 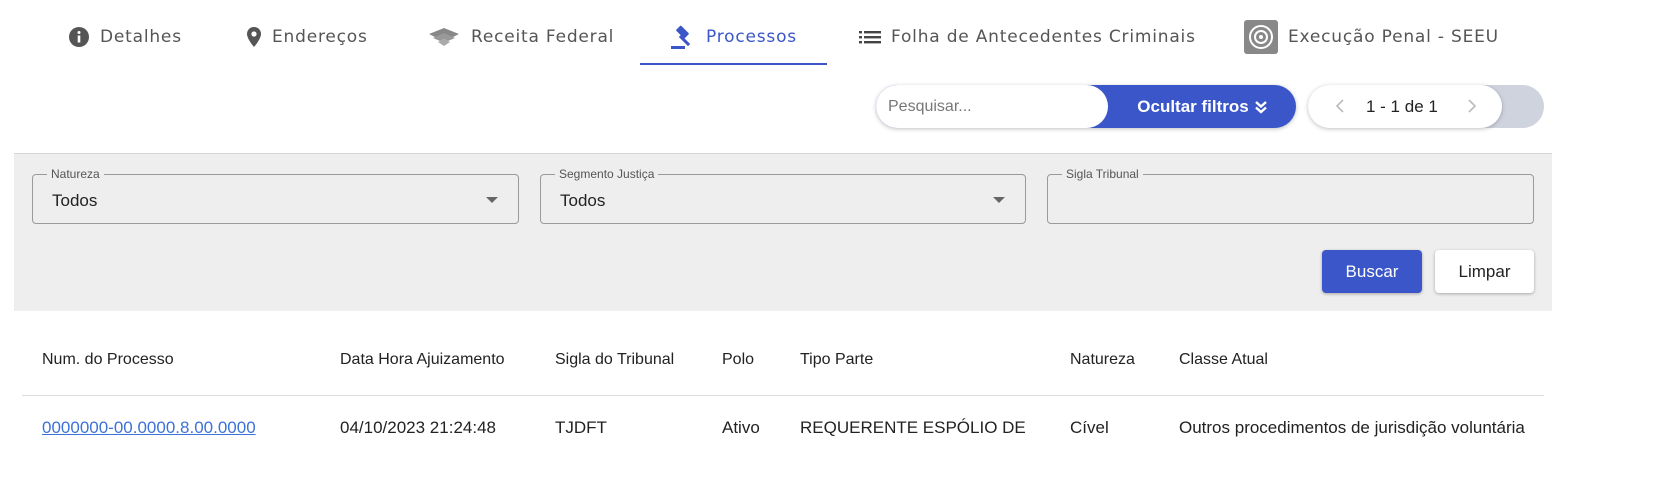 I want to click on tab-folha-antecedentes: Folha de Antecedentes Criminais, so click(x=1027, y=37).